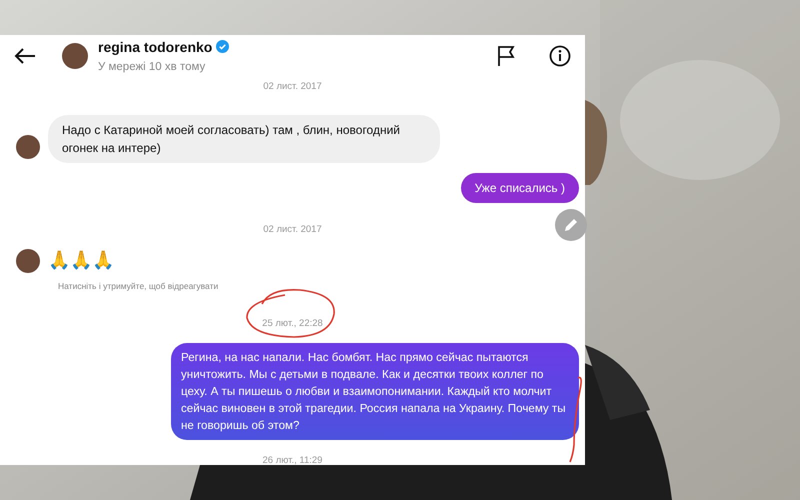 The height and width of the screenshot is (500, 800). I want to click on reaction-hint: Натисніть і утримуйте, щоб відреагувати, so click(138, 285).